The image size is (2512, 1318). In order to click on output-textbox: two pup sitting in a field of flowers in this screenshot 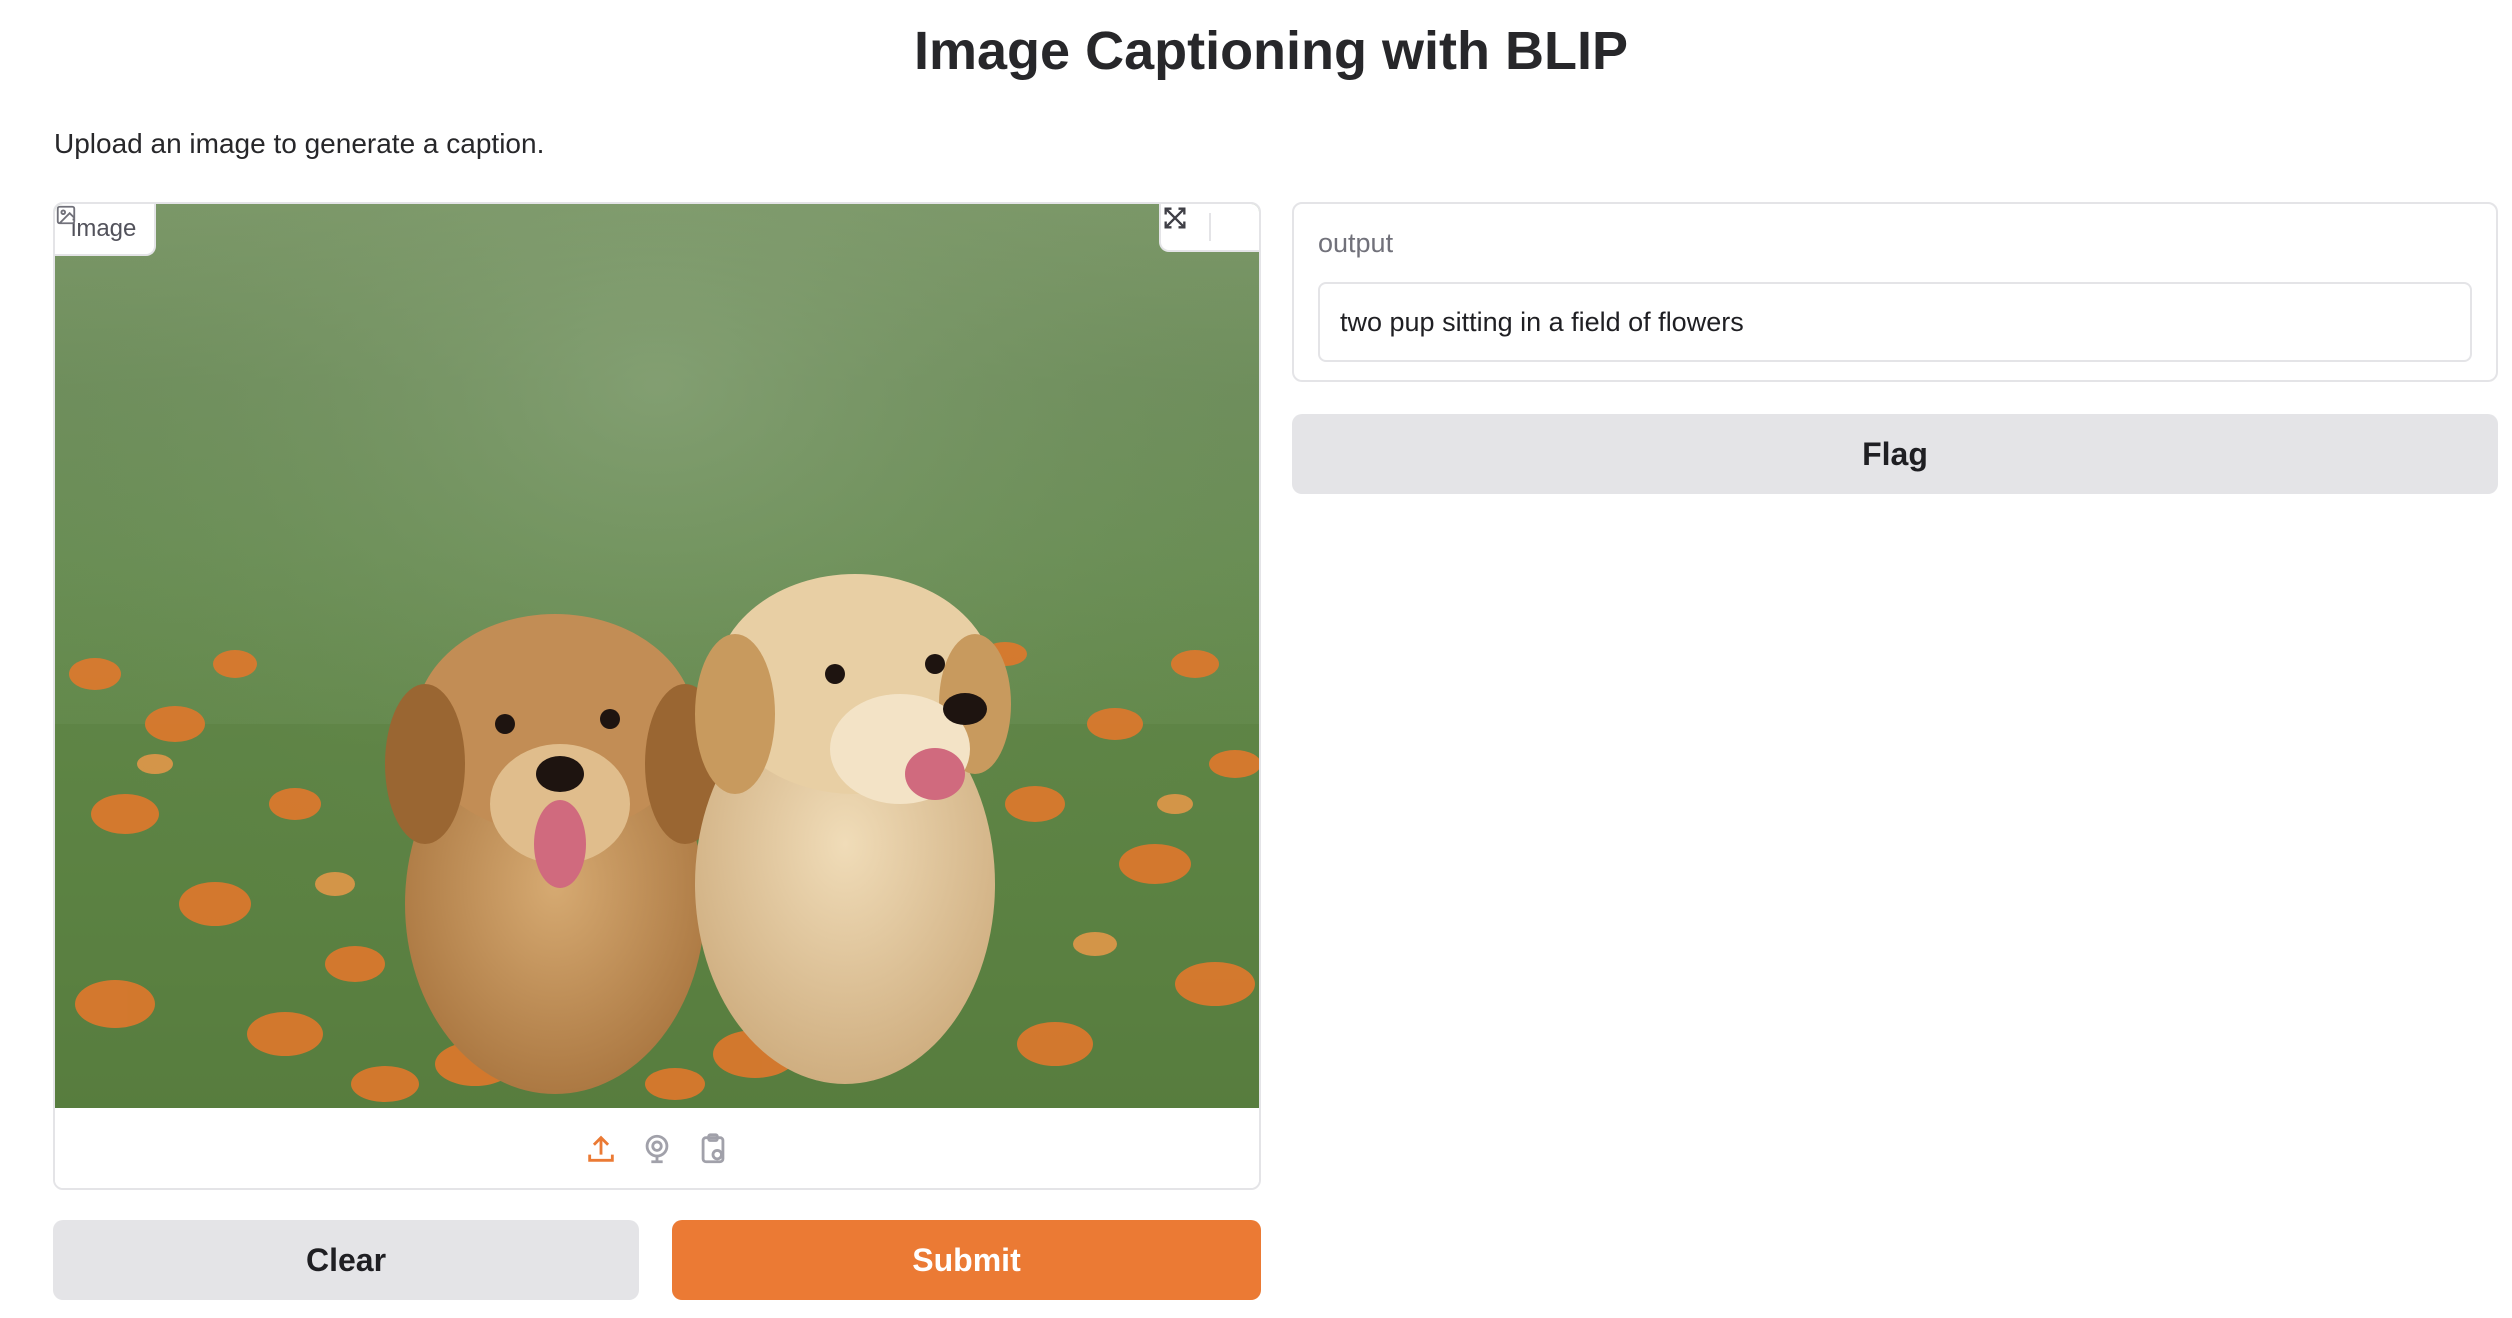, I will do `click(1895, 322)`.